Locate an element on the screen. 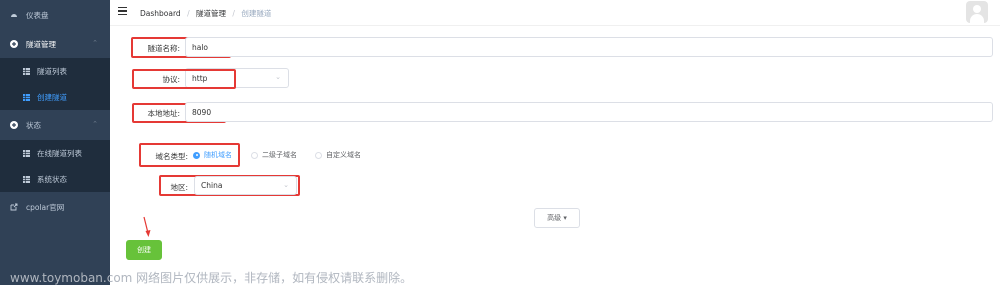  advanced-button: 高级 ▾ is located at coordinates (557, 218).